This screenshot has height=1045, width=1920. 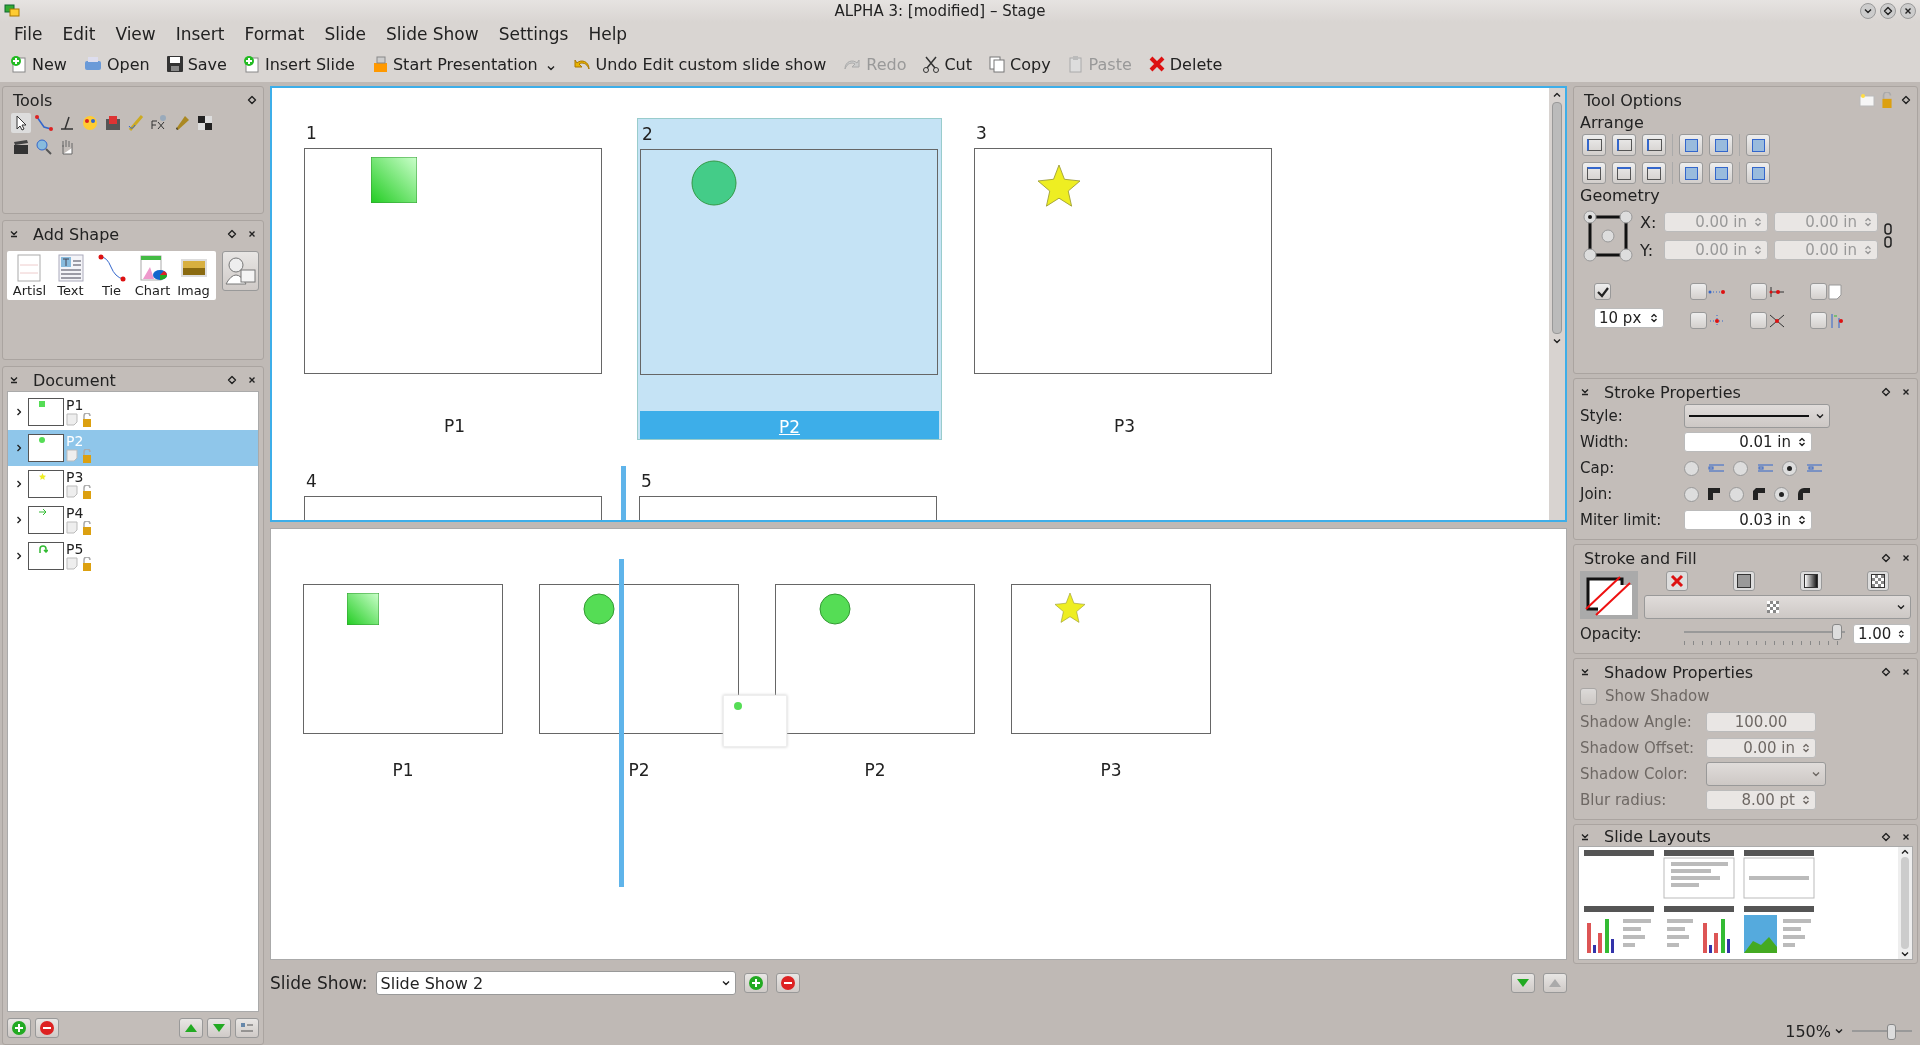 What do you see at coordinates (205, 123) in the screenshot?
I see `checkerboard-icon` at bounding box center [205, 123].